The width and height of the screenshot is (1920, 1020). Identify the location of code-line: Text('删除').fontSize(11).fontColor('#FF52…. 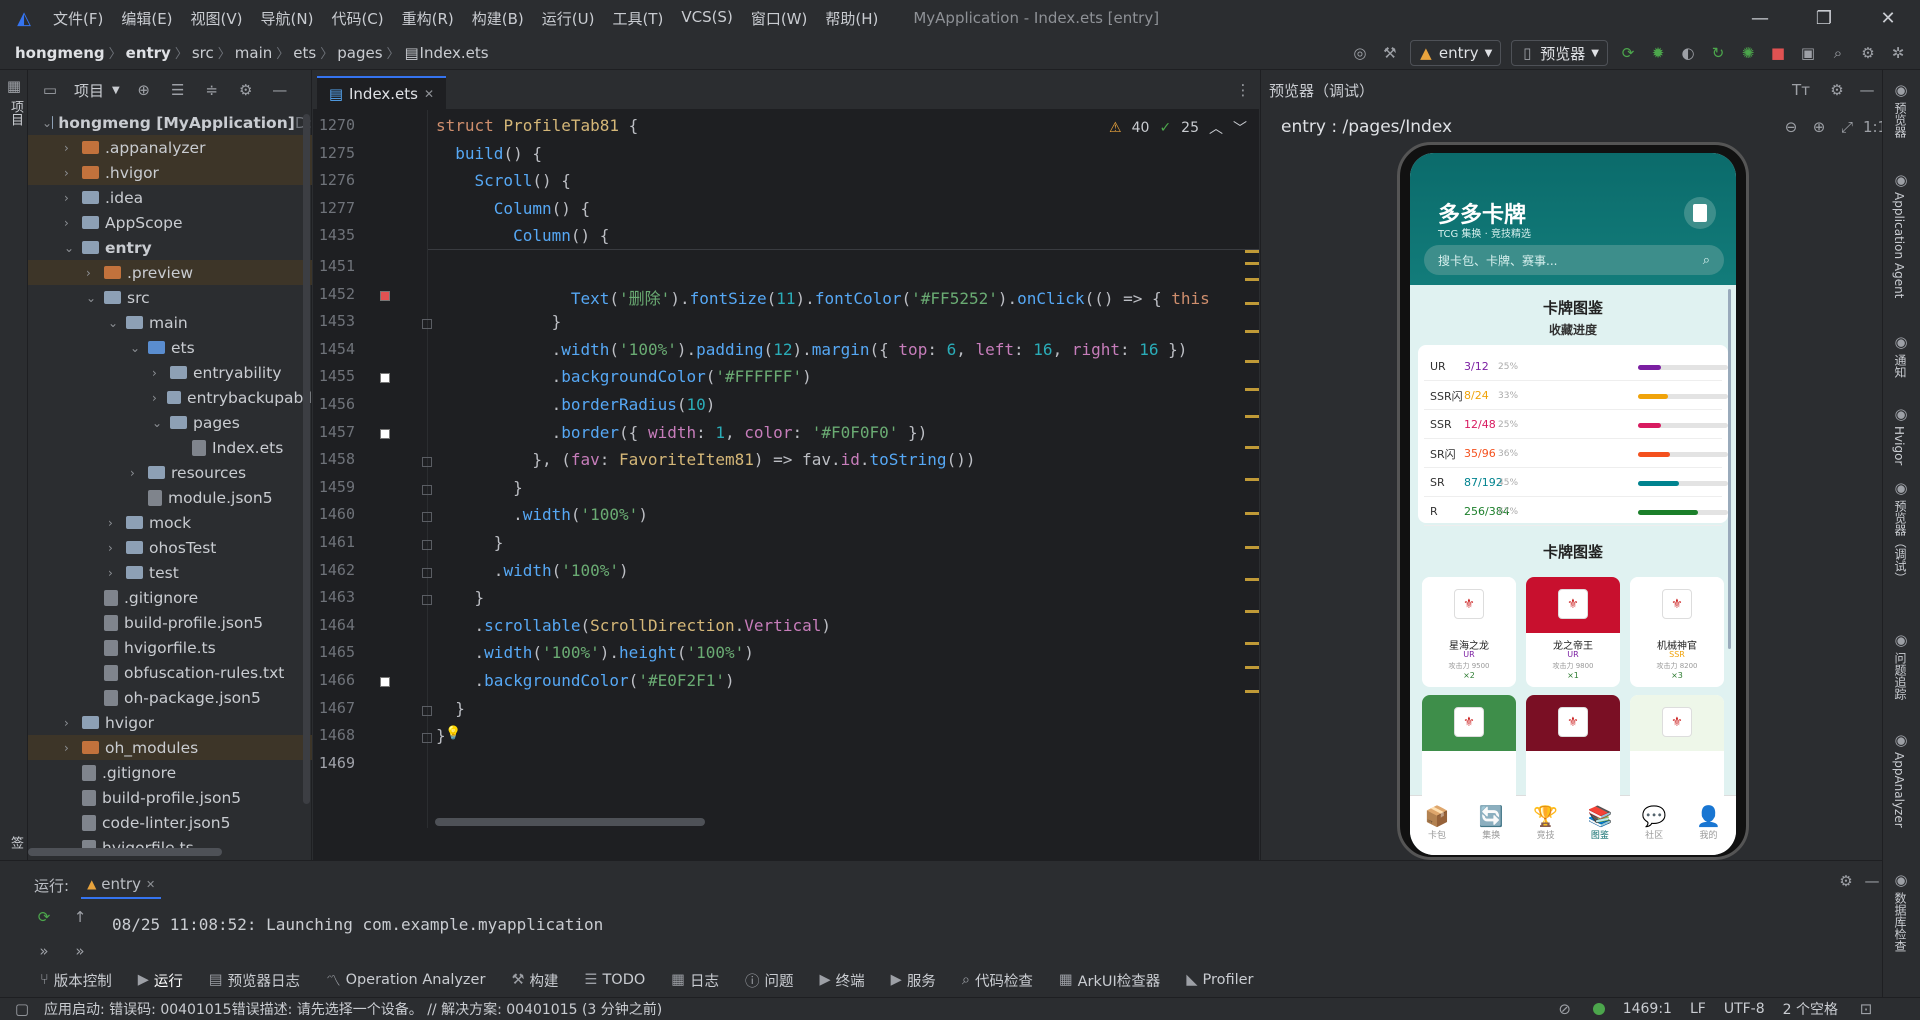
(823, 297).